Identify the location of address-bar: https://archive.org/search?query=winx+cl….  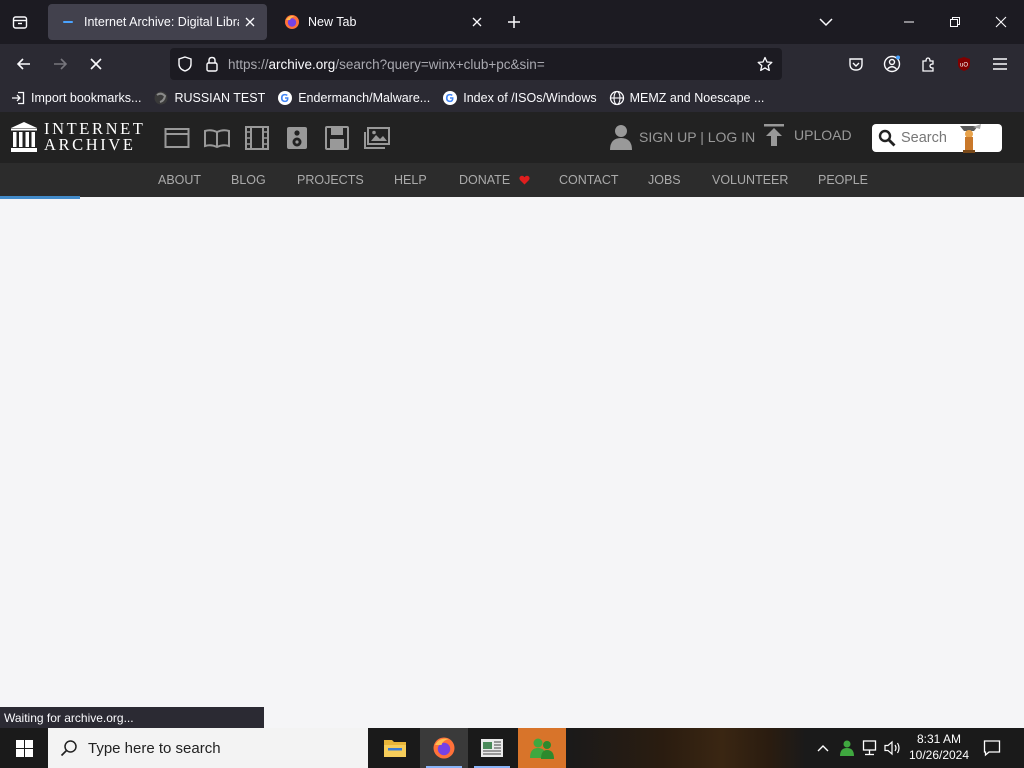
(476, 64).